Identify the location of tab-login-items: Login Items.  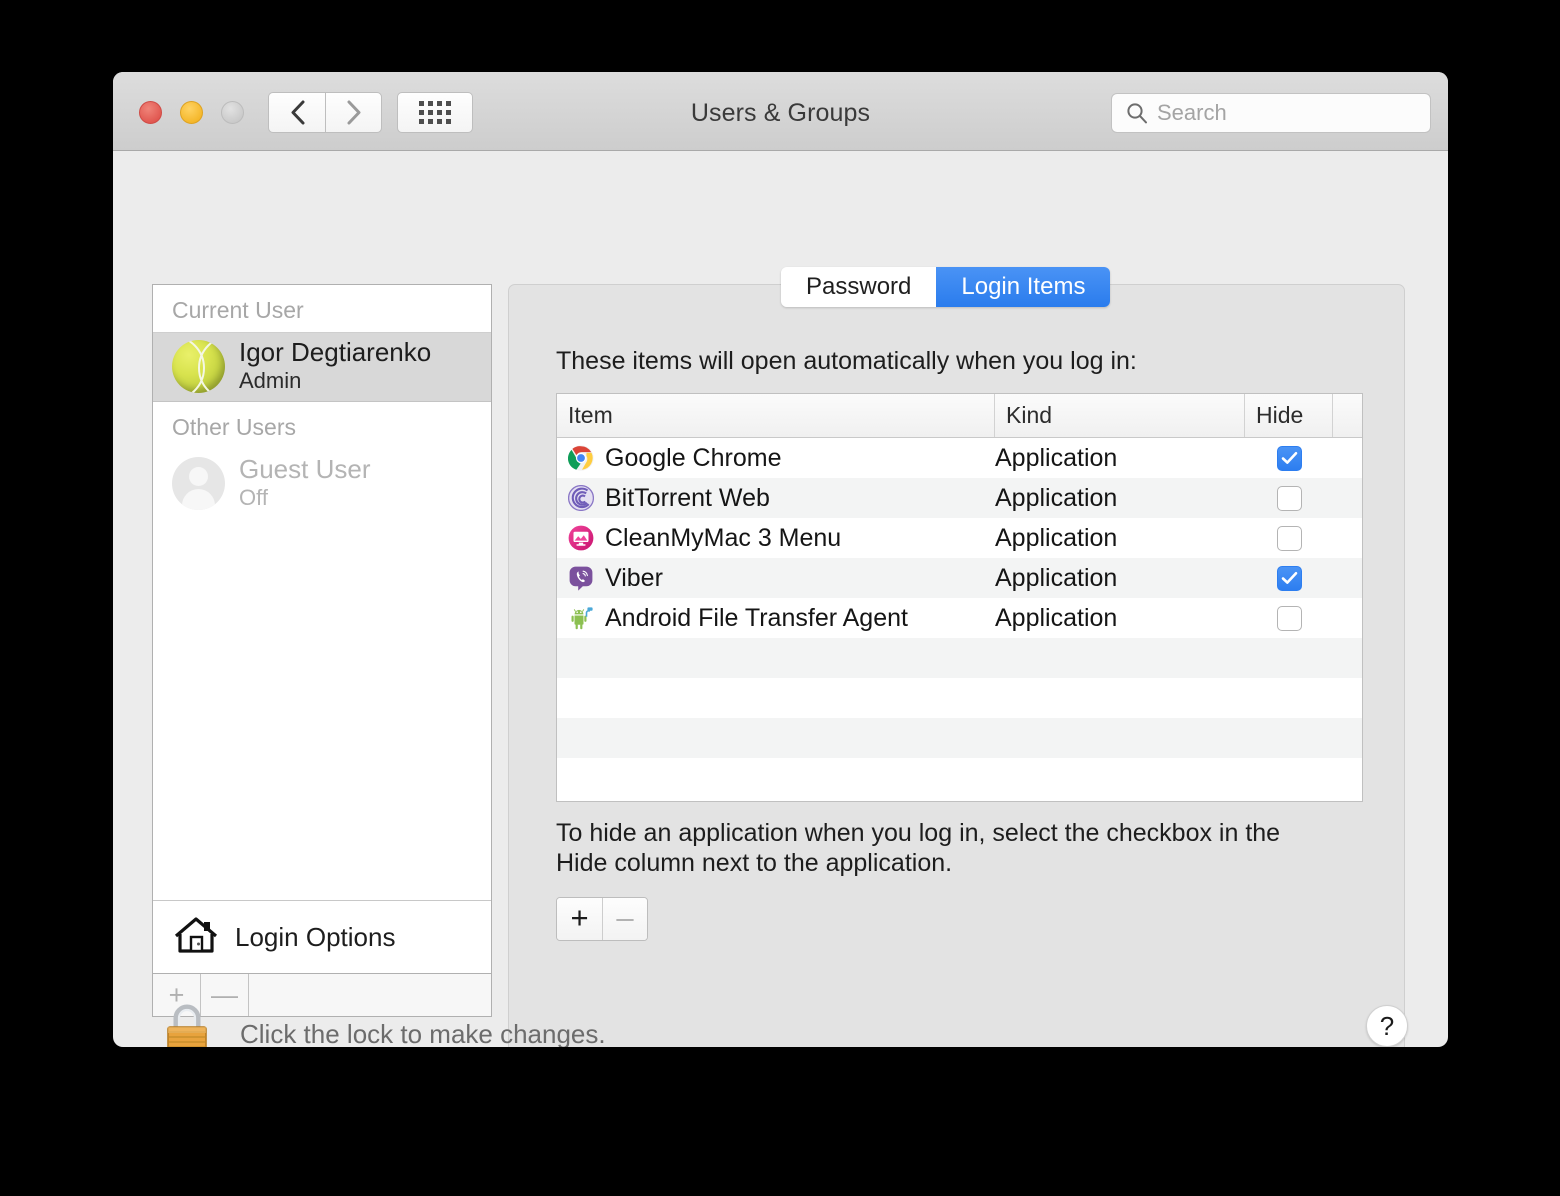
(1023, 287).